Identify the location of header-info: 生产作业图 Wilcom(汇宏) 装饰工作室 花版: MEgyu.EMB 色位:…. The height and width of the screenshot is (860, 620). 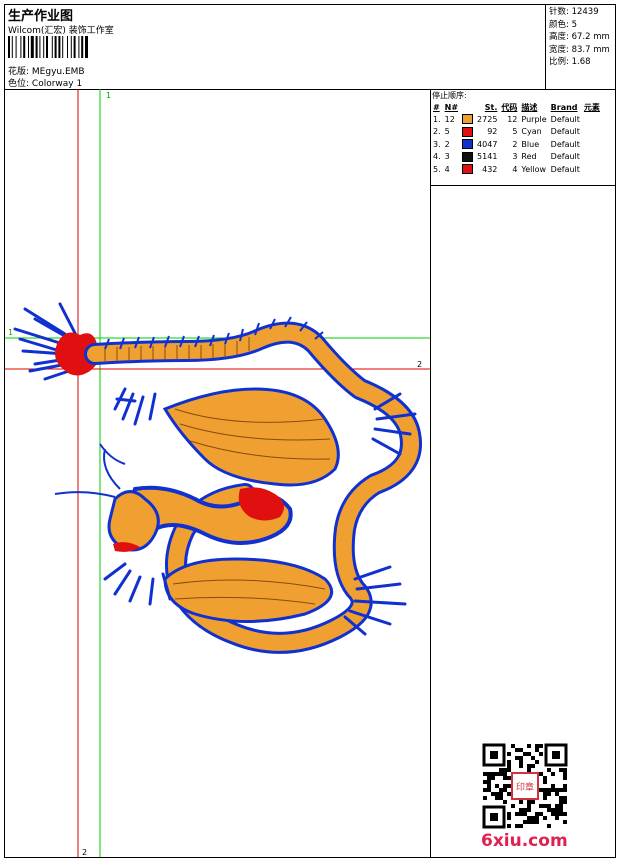
(275, 47).